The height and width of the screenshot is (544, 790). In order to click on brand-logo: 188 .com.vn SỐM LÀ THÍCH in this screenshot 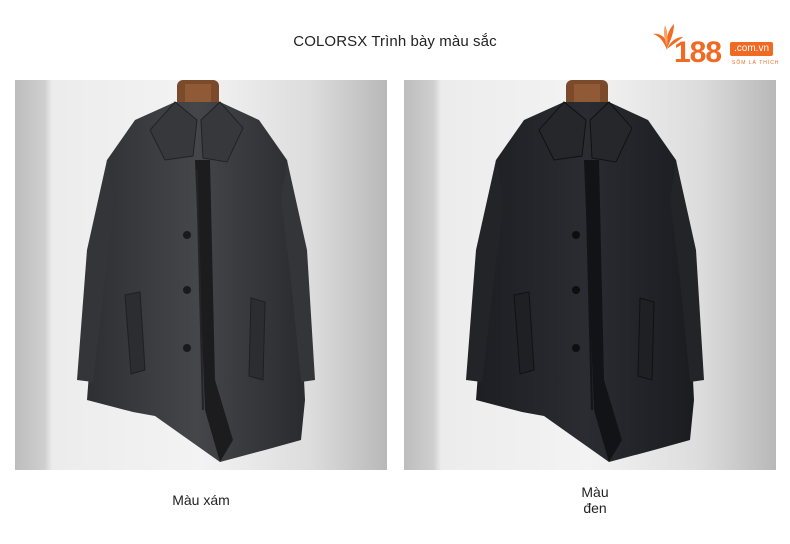, I will do `click(716, 46)`.